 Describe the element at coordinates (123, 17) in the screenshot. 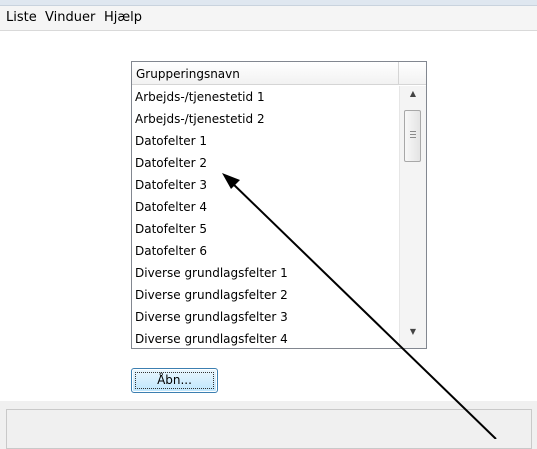

I see `menu-hjaelp: Hjælp` at that location.